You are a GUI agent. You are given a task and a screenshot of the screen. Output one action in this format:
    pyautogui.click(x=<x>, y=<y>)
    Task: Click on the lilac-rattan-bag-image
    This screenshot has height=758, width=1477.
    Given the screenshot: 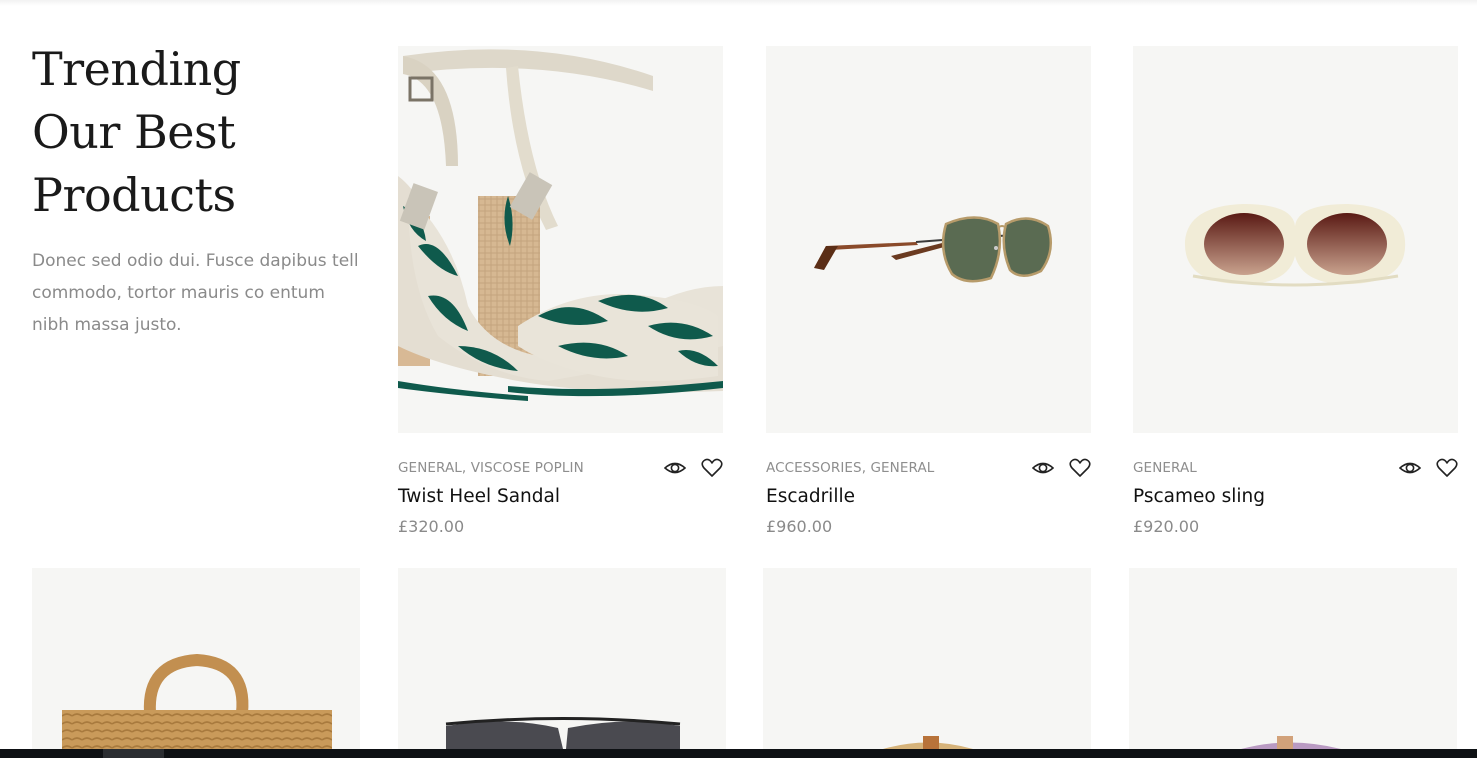 What is the action you would take?
    pyautogui.click(x=1293, y=658)
    